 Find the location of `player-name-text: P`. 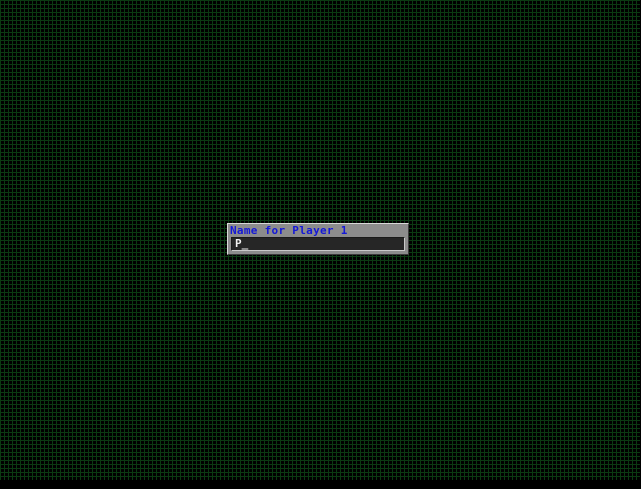

player-name-text: P is located at coordinates (238, 243).